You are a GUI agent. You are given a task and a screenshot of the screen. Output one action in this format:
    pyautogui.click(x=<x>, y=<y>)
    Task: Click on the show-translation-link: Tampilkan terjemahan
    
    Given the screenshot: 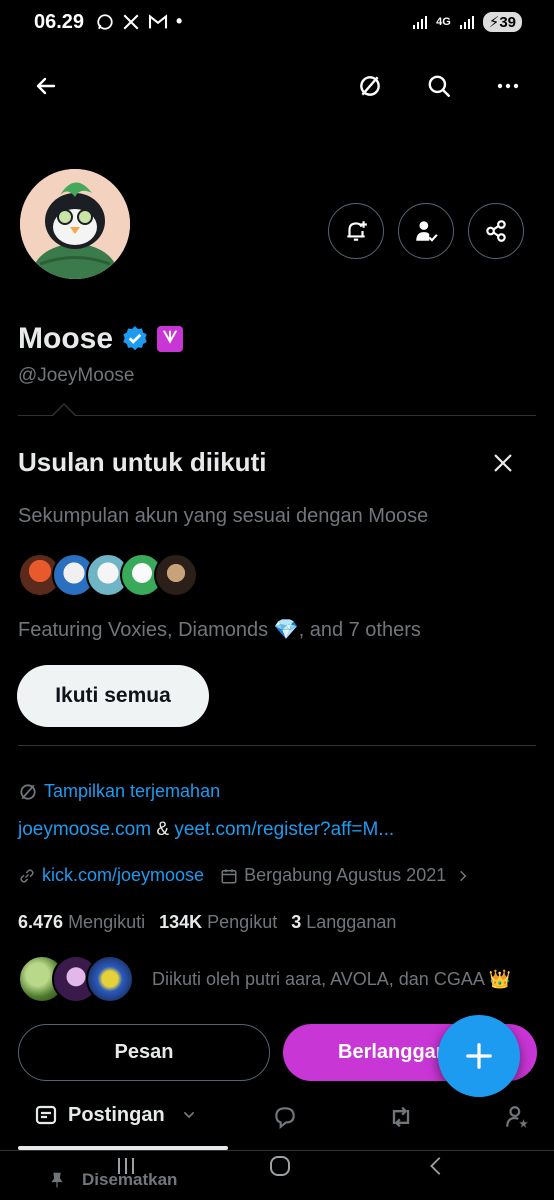 What is the action you would take?
    pyautogui.click(x=119, y=791)
    